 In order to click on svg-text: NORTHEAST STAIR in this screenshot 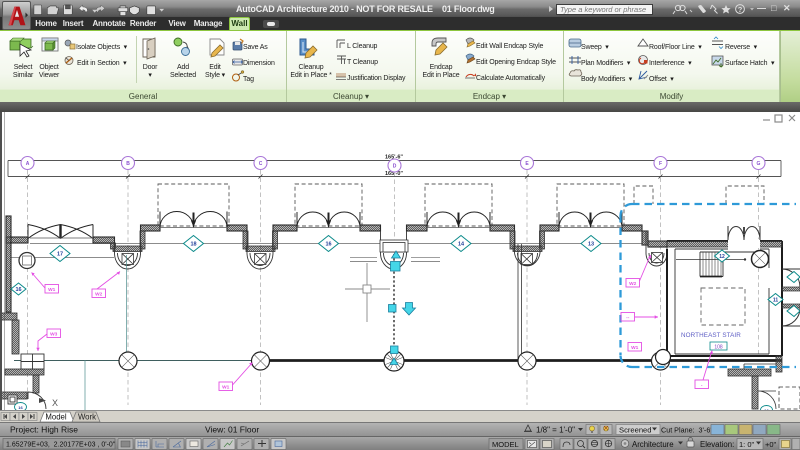, I will do `click(711, 335)`.